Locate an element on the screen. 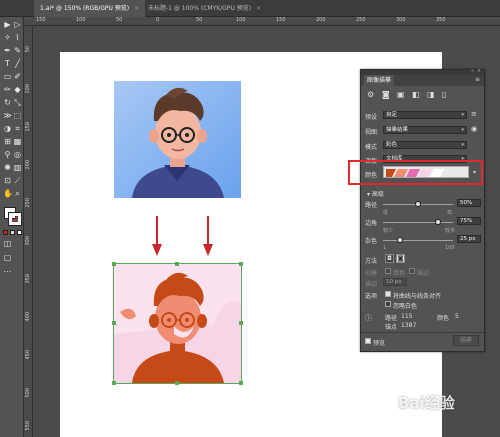  create-fill-checkbox is located at coordinates (388, 271).